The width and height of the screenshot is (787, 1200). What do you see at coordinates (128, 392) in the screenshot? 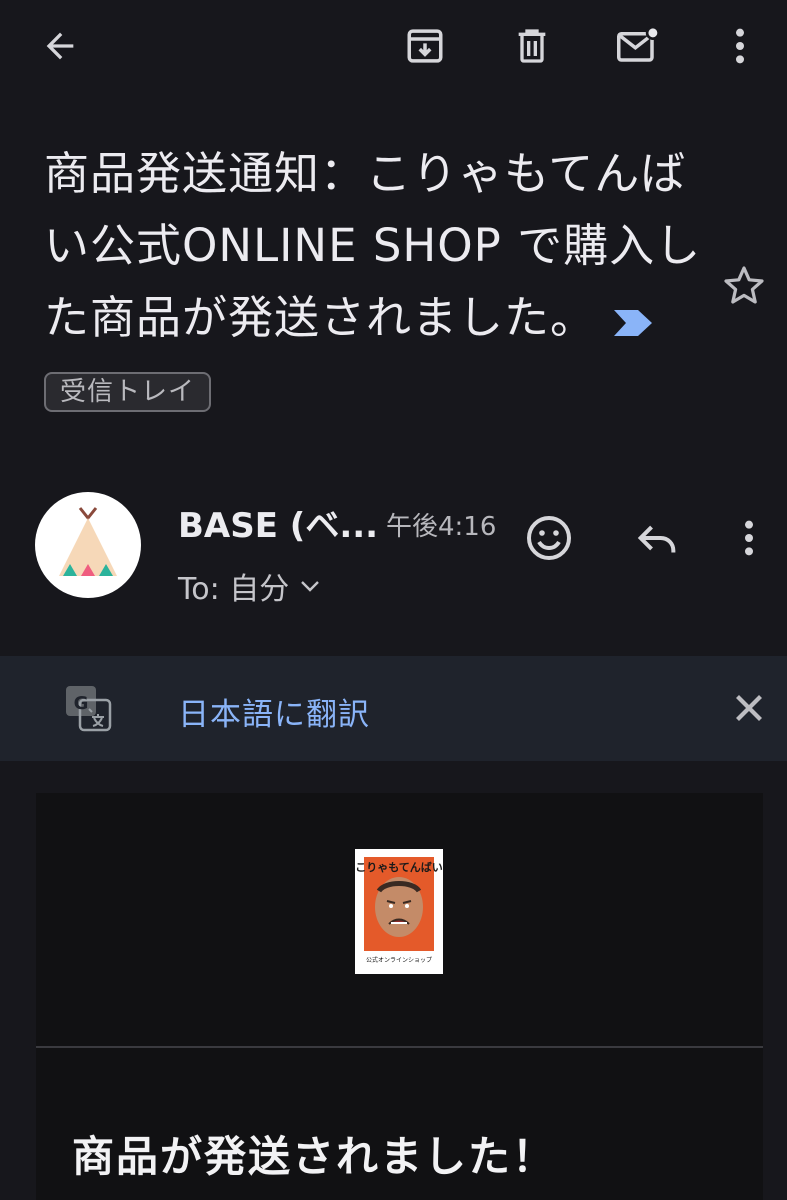
I see `inbox-label-chip: 受信トレイ` at bounding box center [128, 392].